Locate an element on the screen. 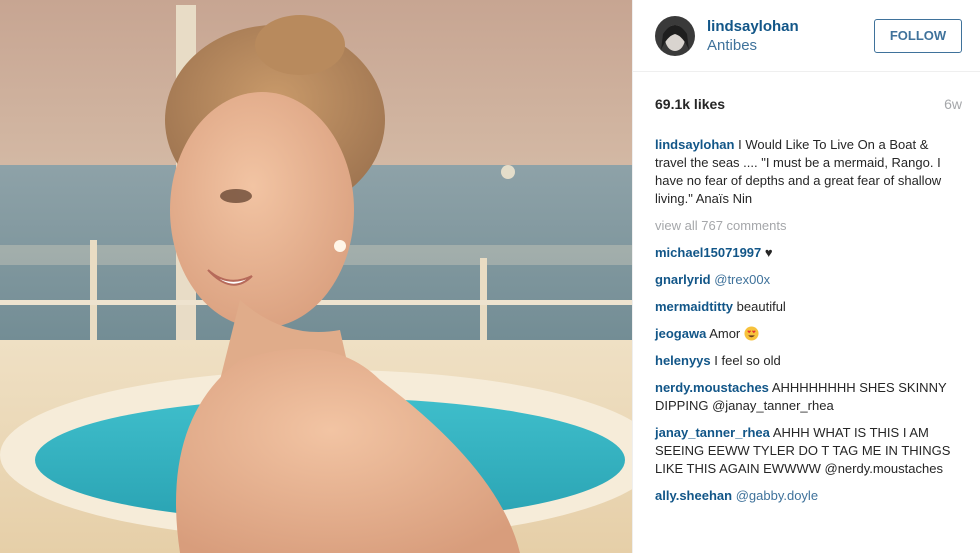 This screenshot has height=553, width=980. post-header: lindsaylohan Antibes FOLLOW is located at coordinates (806, 36).